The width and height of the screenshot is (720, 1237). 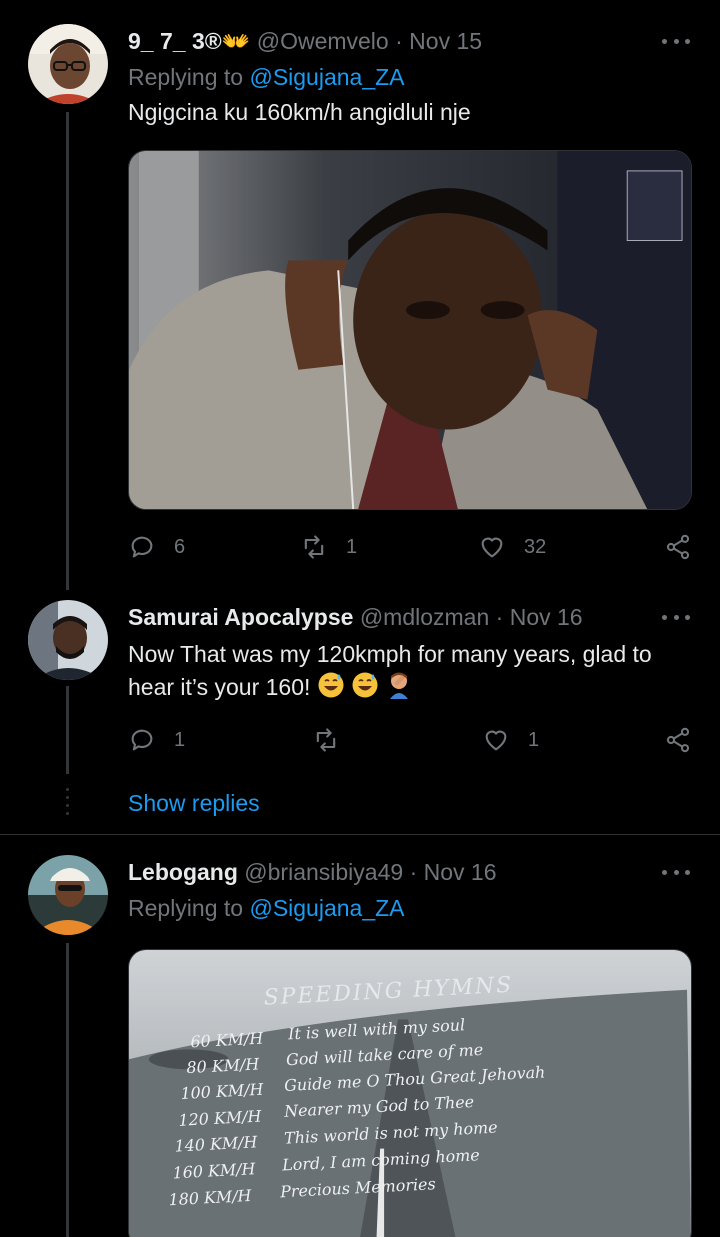 What do you see at coordinates (398, 685) in the screenshot?
I see `man-facepalming-emoji-icon` at bounding box center [398, 685].